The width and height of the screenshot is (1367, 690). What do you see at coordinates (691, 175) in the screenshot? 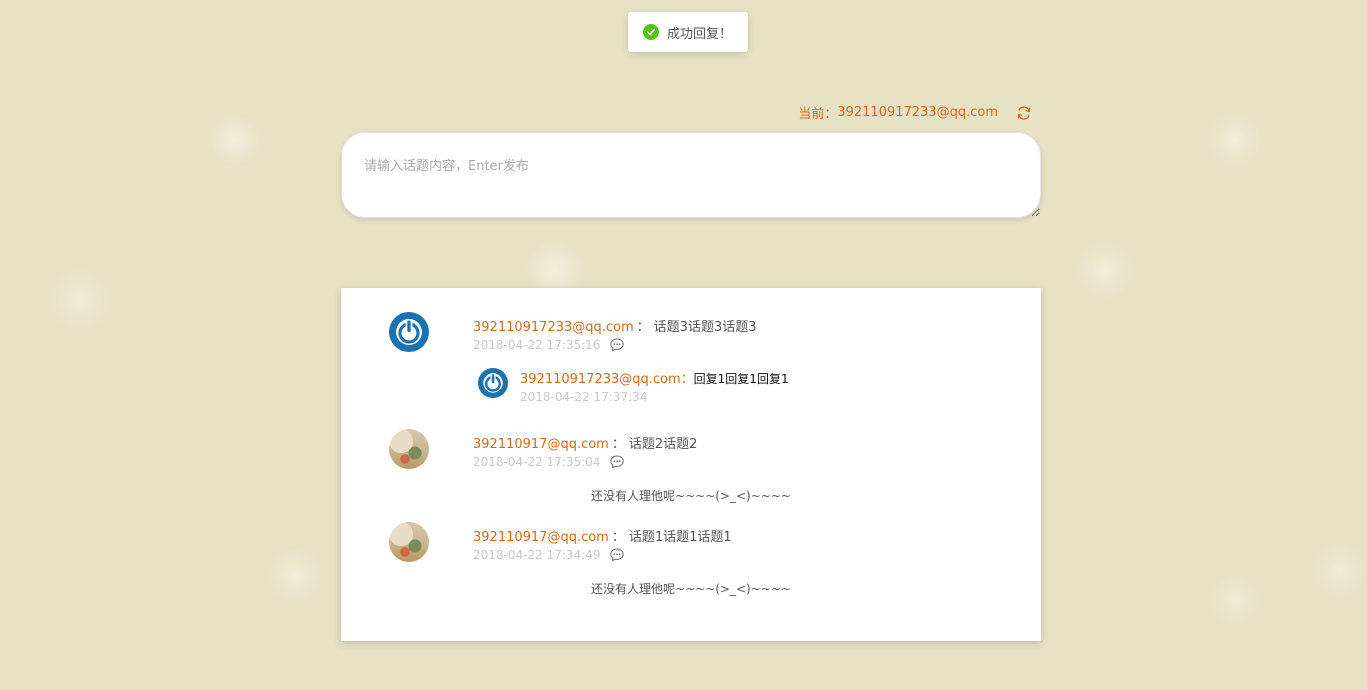
I see `topic-input` at bounding box center [691, 175].